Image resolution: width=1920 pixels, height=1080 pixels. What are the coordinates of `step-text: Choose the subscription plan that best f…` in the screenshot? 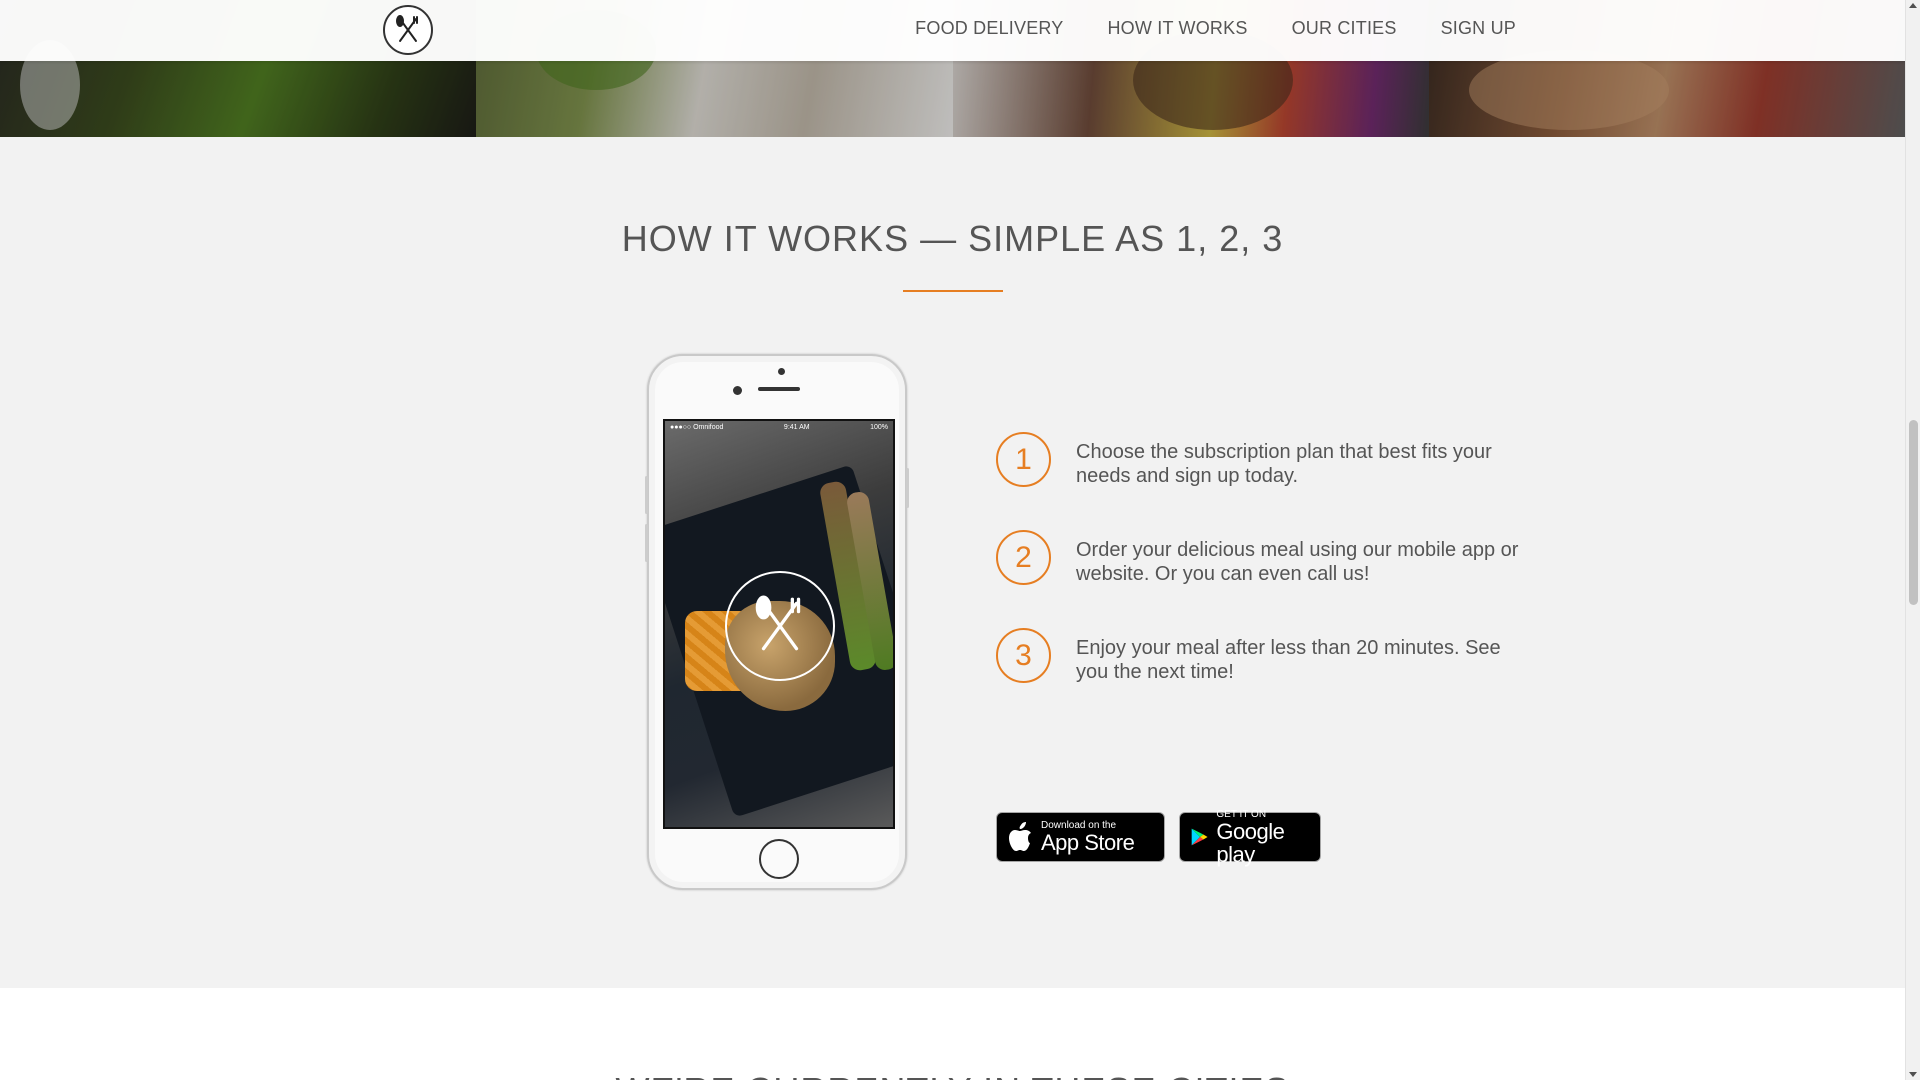 It's located at (1284, 464).